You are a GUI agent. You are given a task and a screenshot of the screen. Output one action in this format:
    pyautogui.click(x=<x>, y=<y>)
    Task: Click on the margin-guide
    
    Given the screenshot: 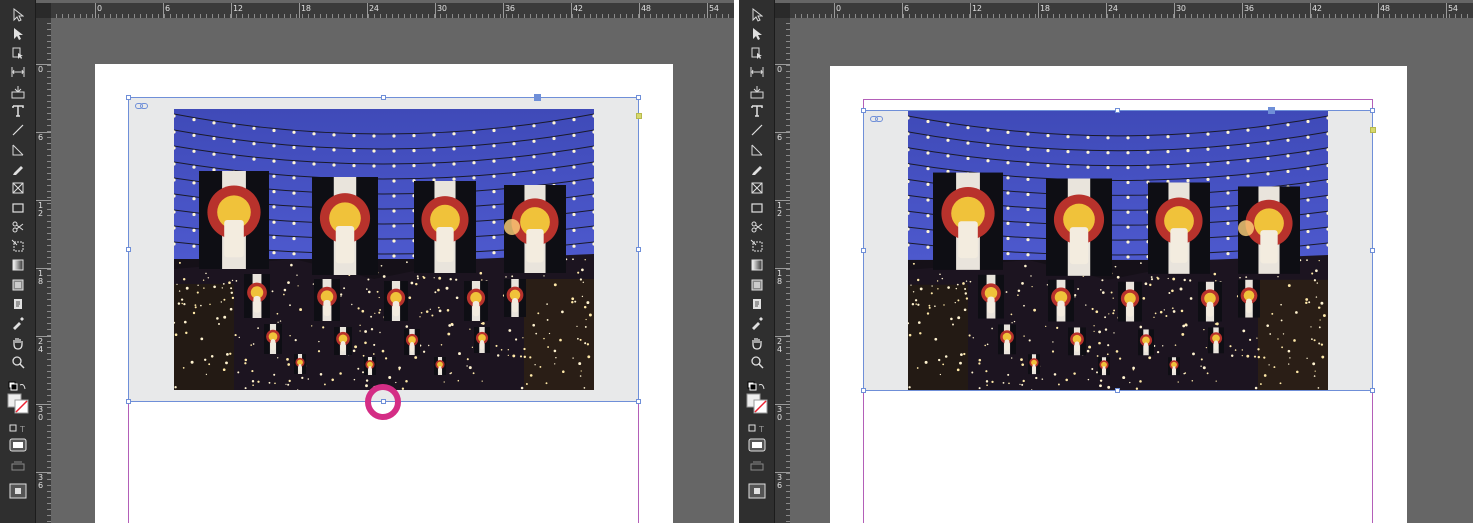 What is the action you would take?
    pyautogui.click(x=1118, y=99)
    